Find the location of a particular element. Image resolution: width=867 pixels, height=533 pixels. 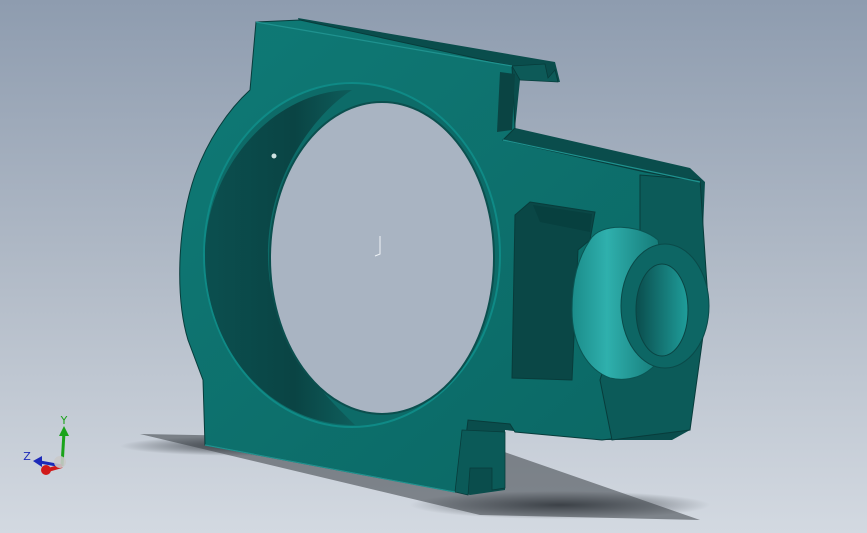

z-axis-label: Z is located at coordinates (27, 456).